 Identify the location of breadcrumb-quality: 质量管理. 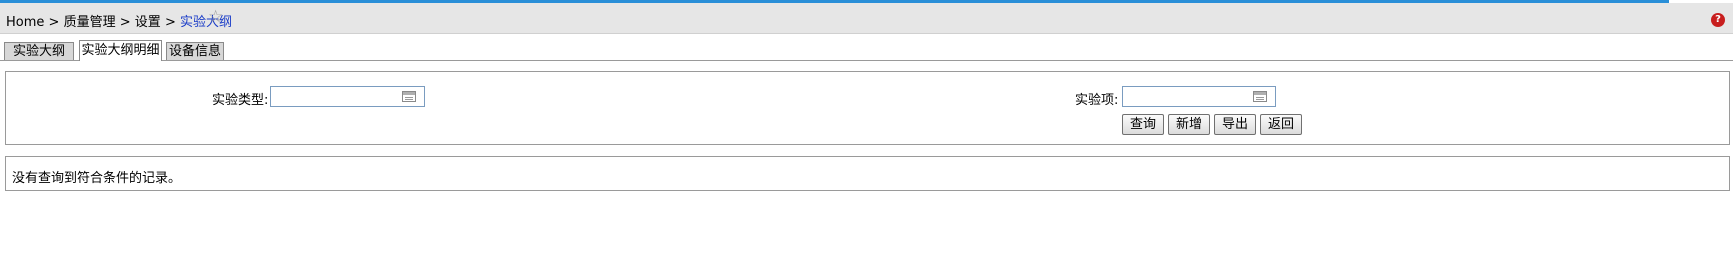
(90, 22).